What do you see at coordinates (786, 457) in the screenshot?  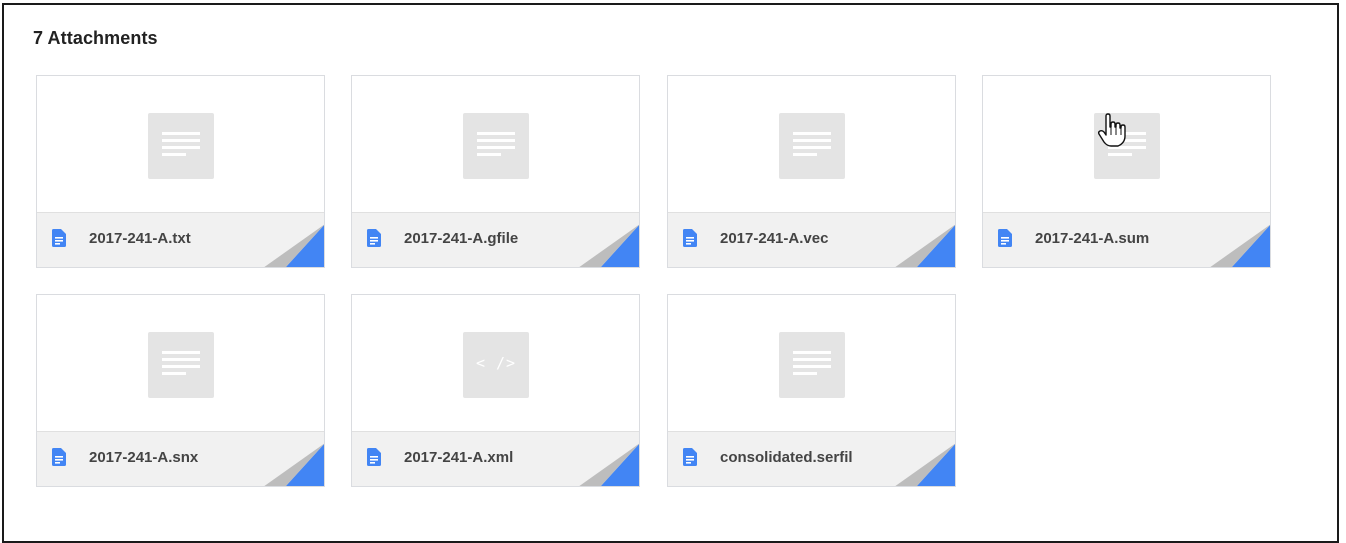 I see `attachment-file-name: consolidated.serfil` at bounding box center [786, 457].